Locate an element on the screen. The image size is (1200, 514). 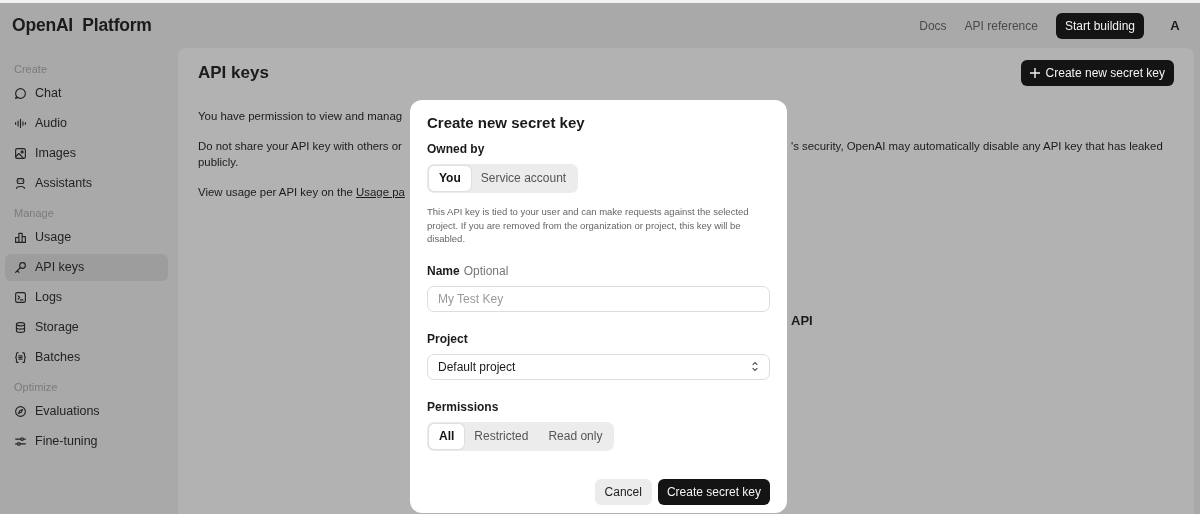
nav-link-text: Docs is located at coordinates (933, 25).